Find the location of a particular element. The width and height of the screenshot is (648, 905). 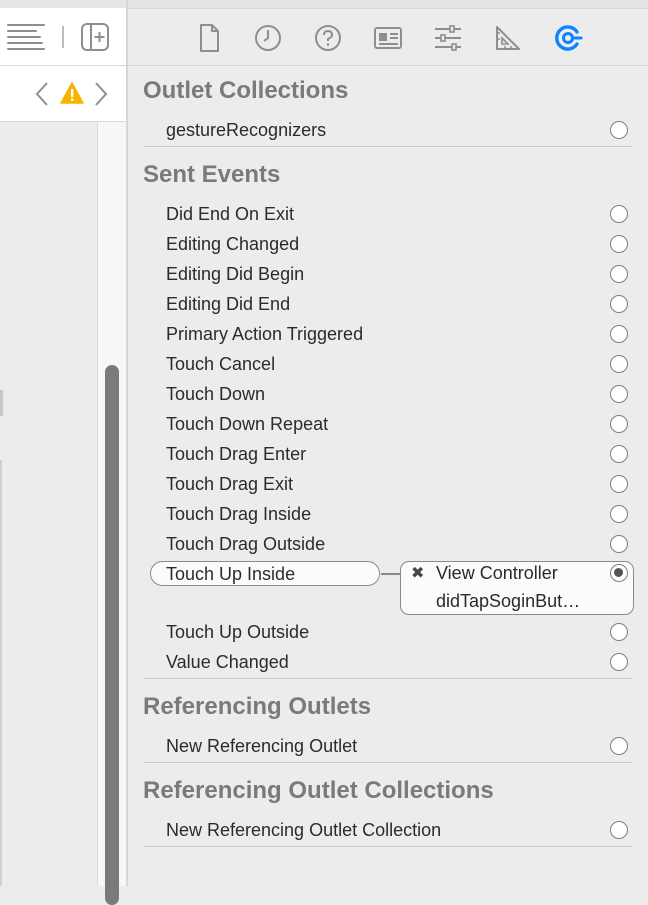

remove-connection-icon: ✖ is located at coordinates (417, 573).